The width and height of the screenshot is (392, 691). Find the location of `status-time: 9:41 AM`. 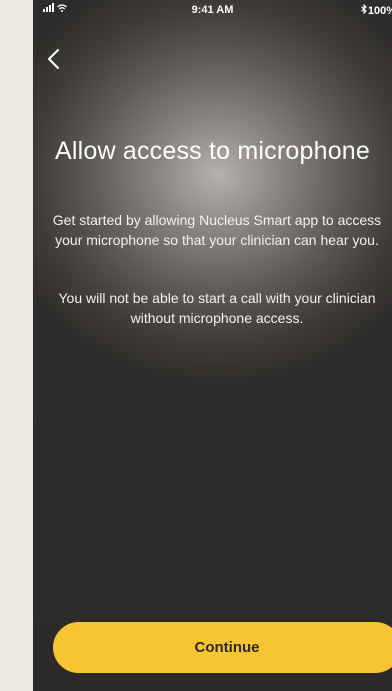

status-time: 9:41 AM is located at coordinates (212, 10).